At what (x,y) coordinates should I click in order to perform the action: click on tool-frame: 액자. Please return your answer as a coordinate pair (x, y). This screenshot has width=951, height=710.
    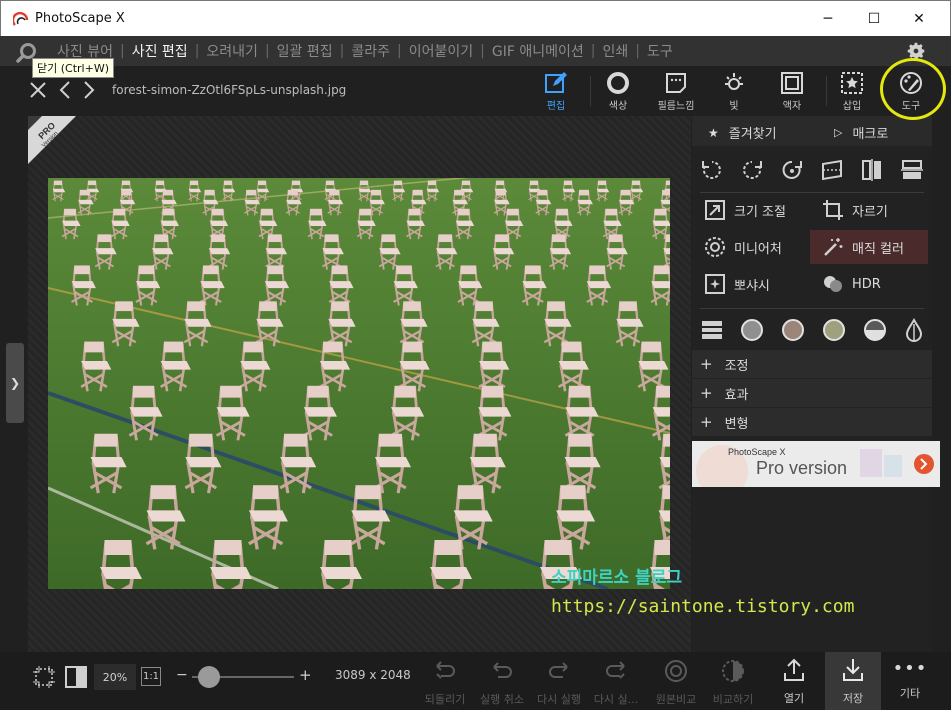
    Looking at the image, I should click on (792, 91).